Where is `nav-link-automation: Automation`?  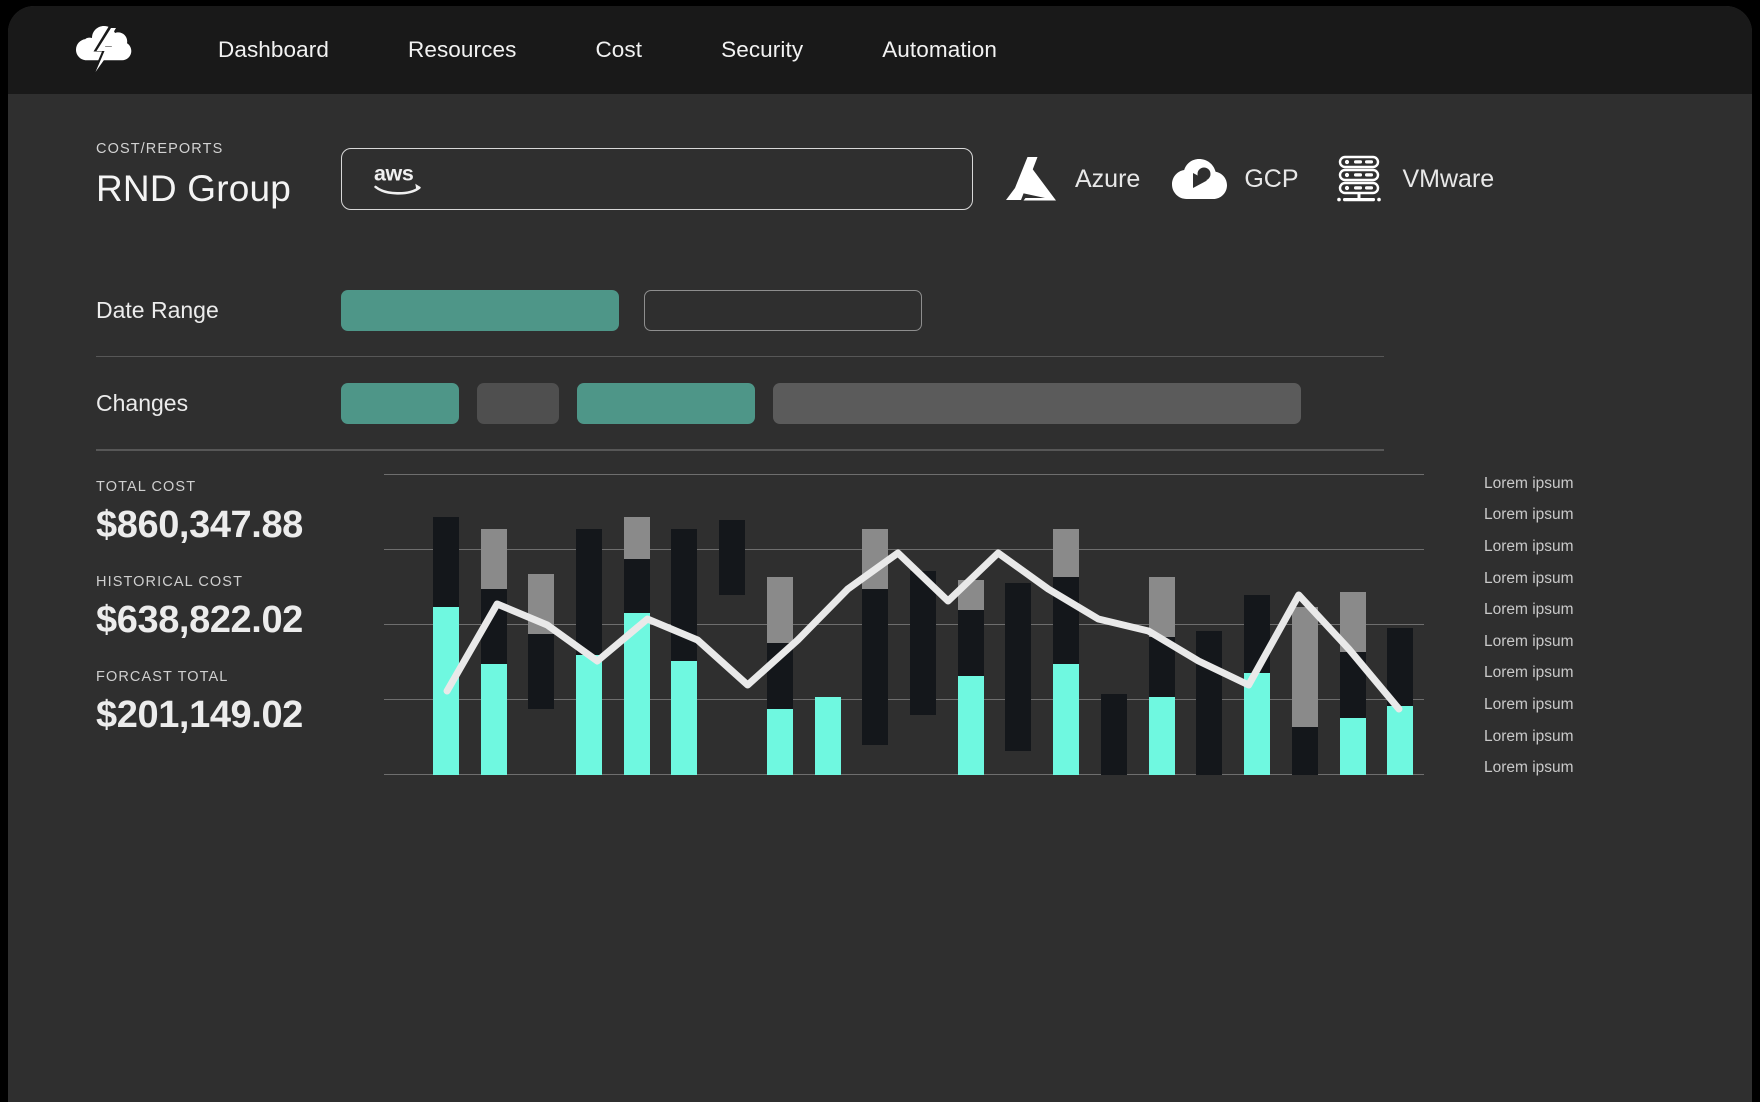
nav-link-automation: Automation is located at coordinates (939, 50).